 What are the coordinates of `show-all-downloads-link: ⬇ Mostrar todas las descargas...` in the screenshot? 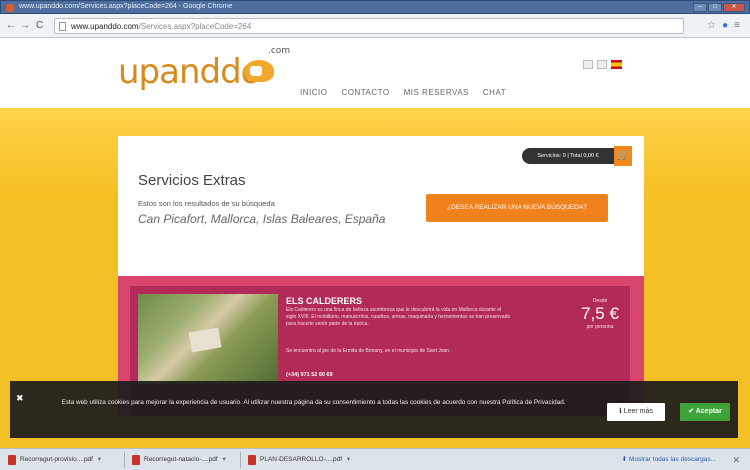 It's located at (669, 460).